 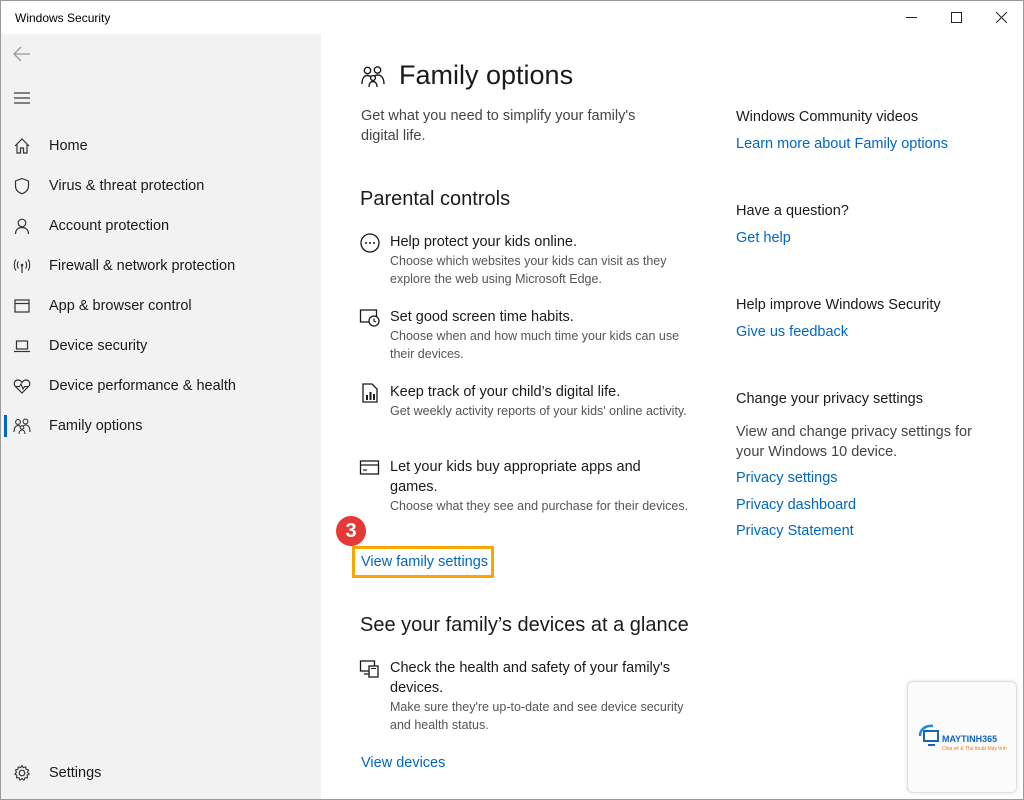 What do you see at coordinates (22, 386) in the screenshot?
I see `heart-pulse-icon` at bounding box center [22, 386].